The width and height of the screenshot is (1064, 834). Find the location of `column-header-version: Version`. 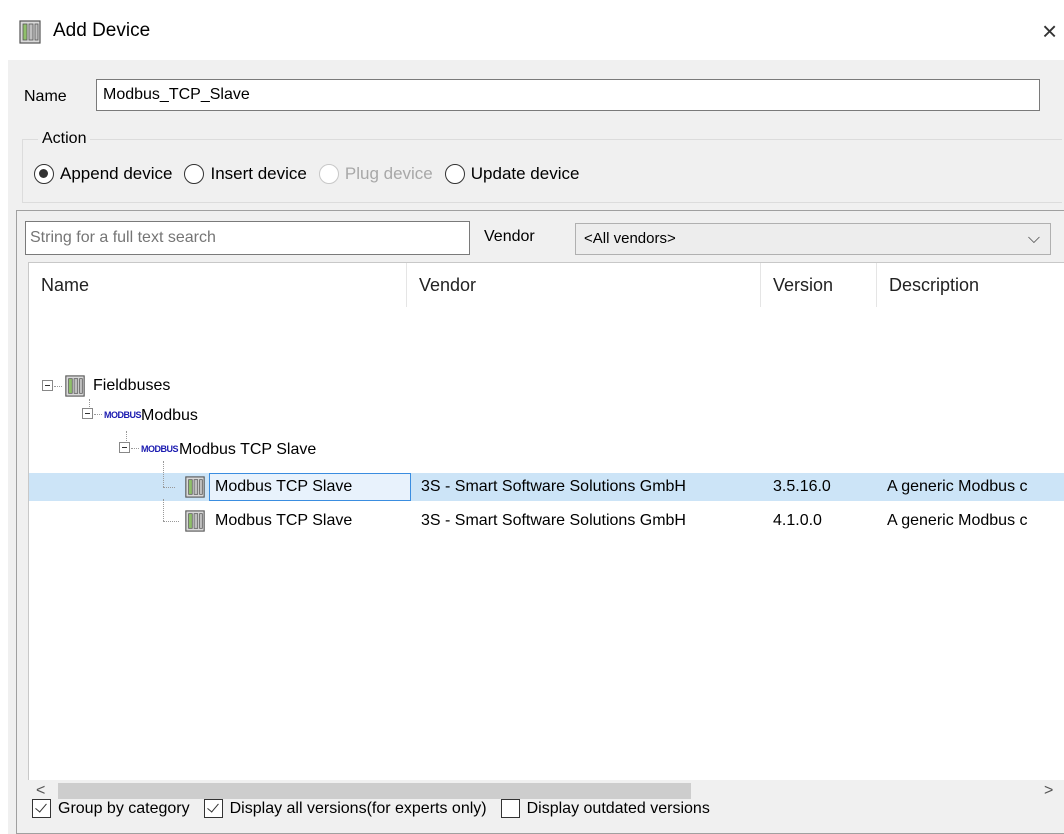

column-header-version: Version is located at coordinates (819, 285).